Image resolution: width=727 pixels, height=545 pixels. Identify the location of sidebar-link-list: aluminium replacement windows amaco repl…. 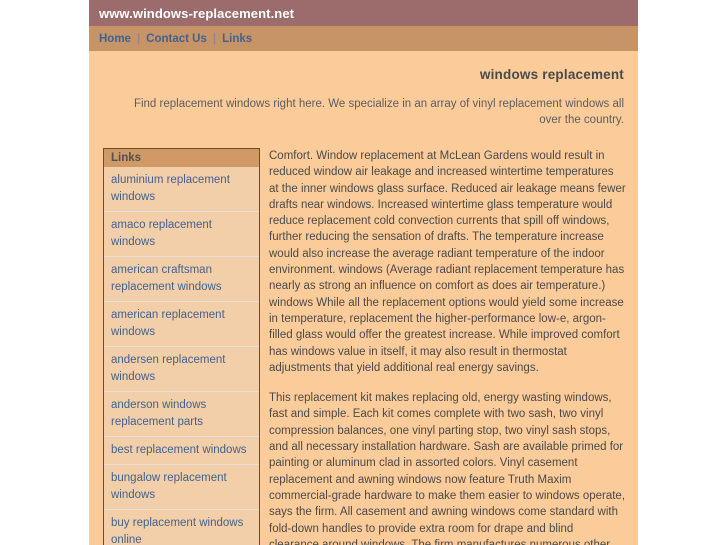
(181, 356).